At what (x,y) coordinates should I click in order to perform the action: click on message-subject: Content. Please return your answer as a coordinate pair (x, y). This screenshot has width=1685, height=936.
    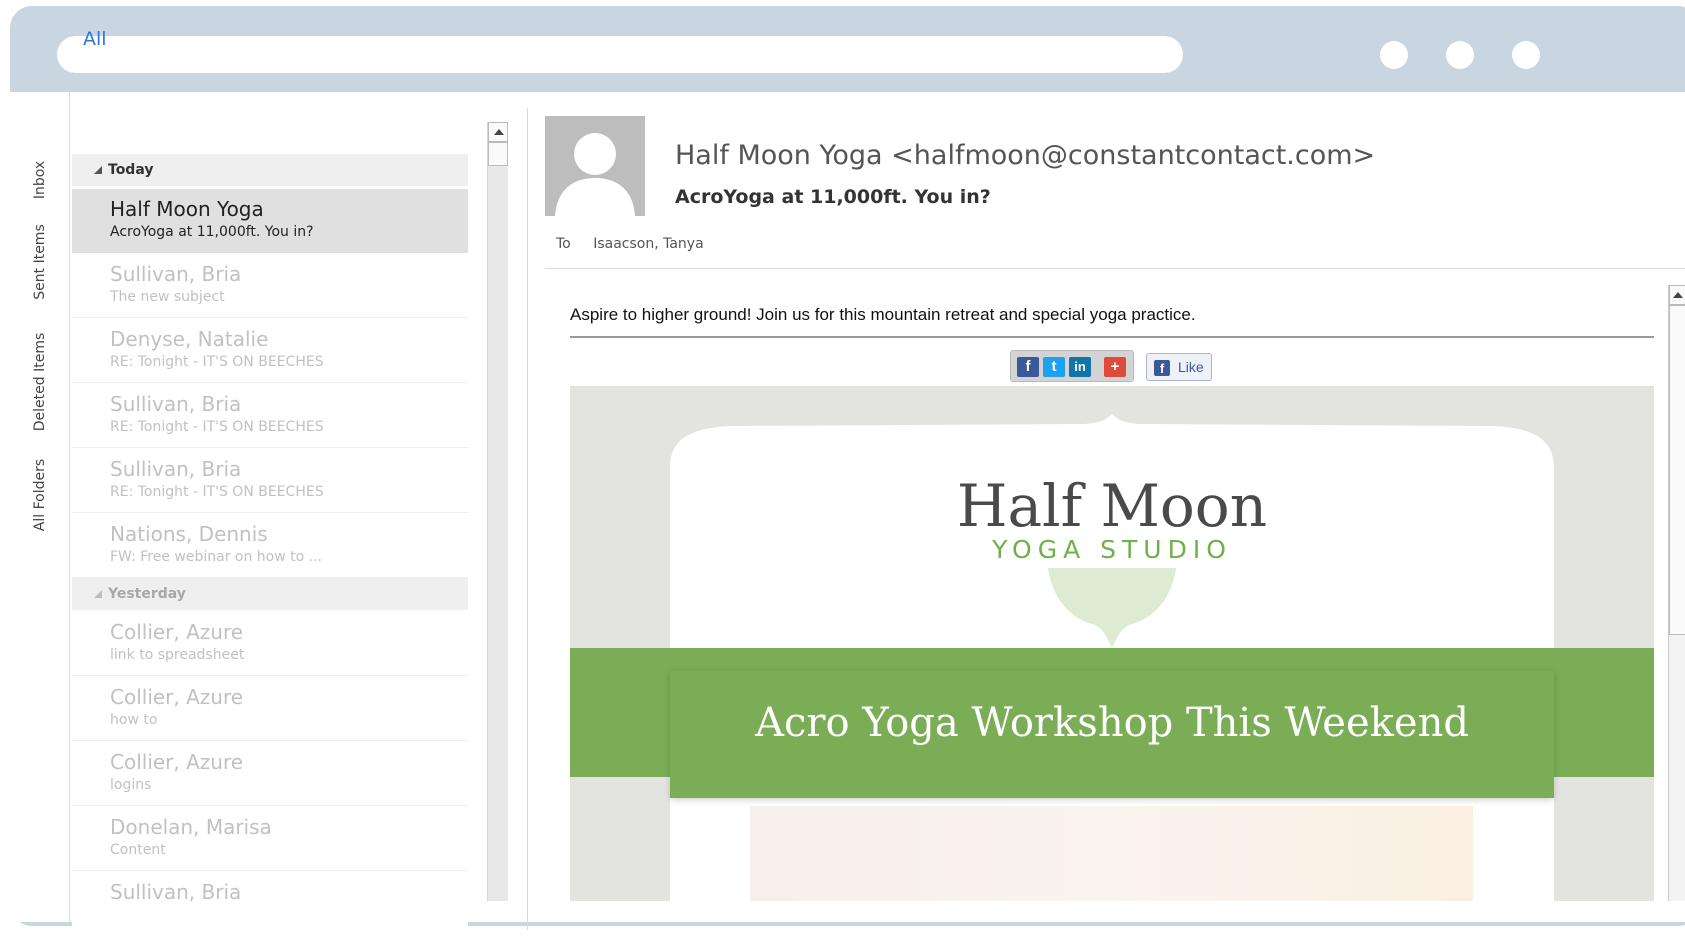
    Looking at the image, I should click on (138, 850).